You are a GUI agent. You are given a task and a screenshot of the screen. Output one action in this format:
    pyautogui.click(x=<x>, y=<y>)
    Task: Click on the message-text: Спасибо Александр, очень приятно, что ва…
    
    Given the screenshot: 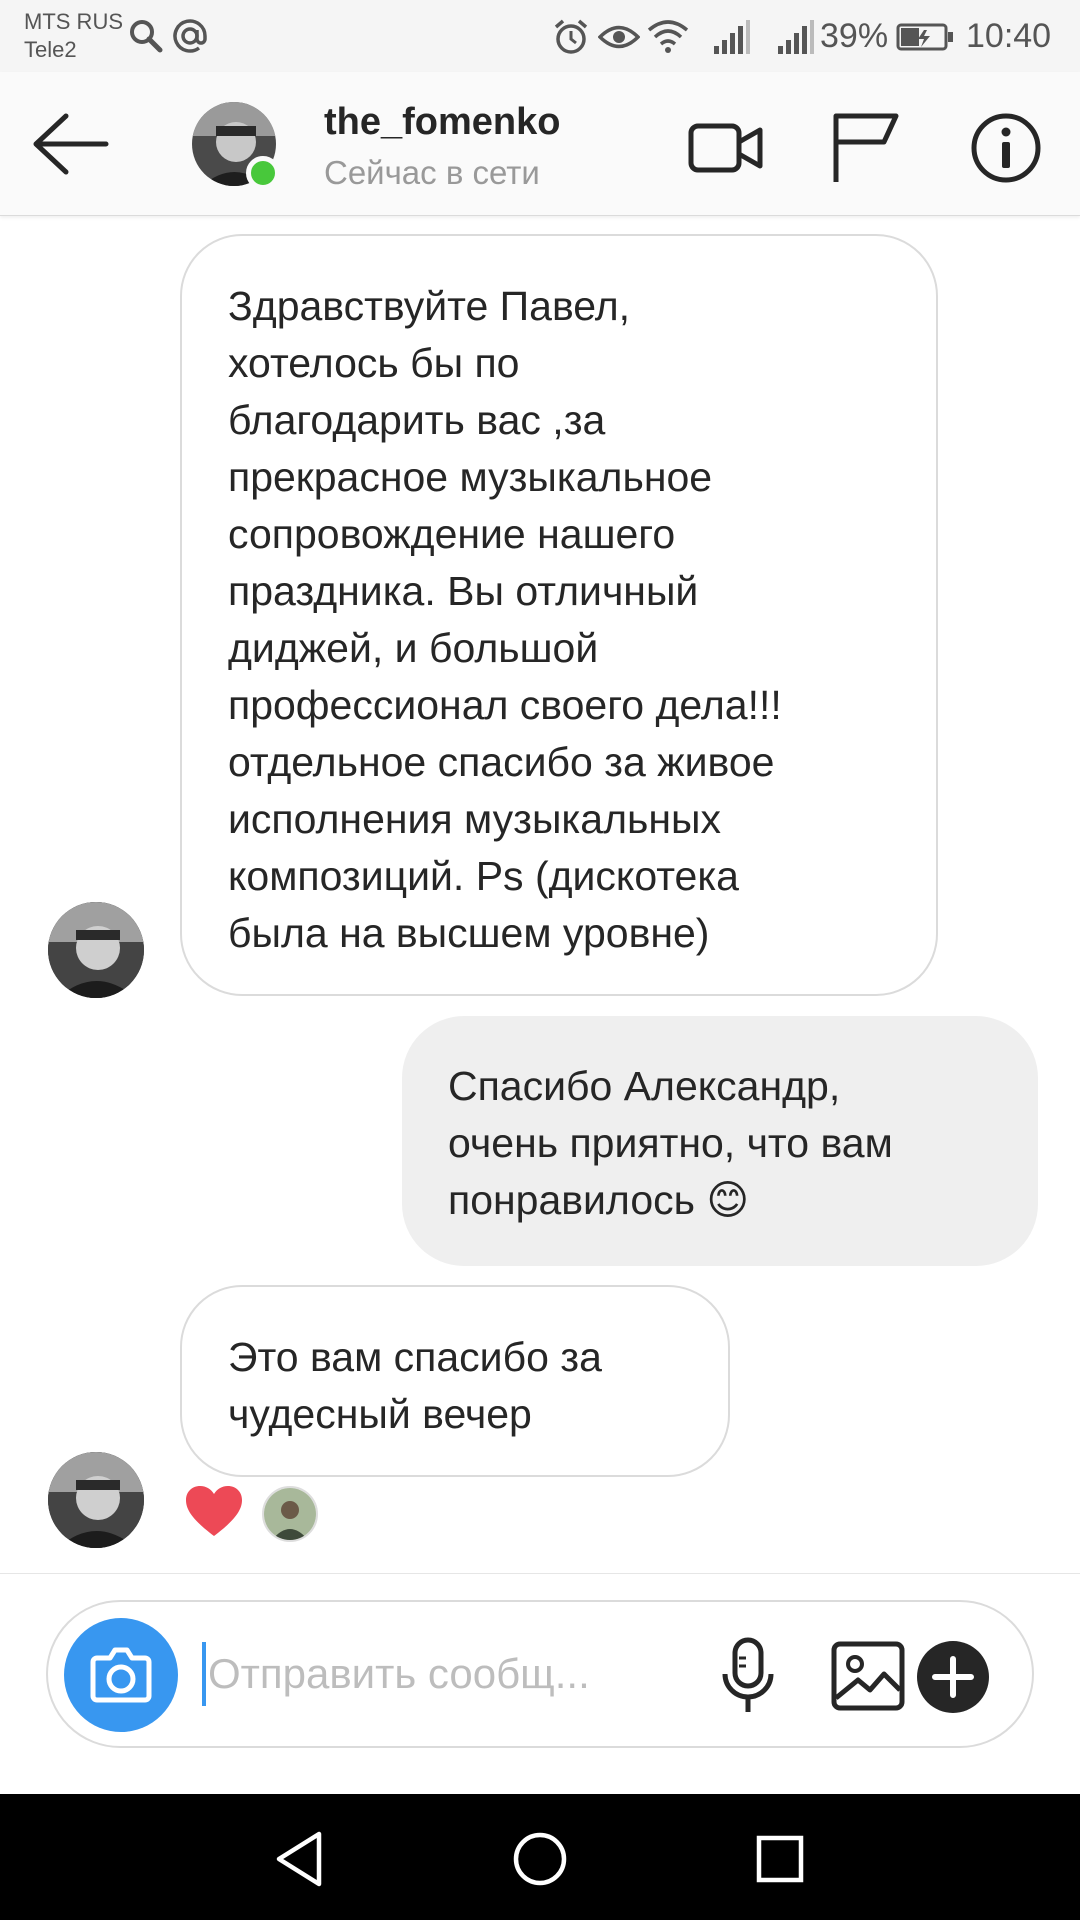 What is the action you would take?
    pyautogui.click(x=670, y=1143)
    